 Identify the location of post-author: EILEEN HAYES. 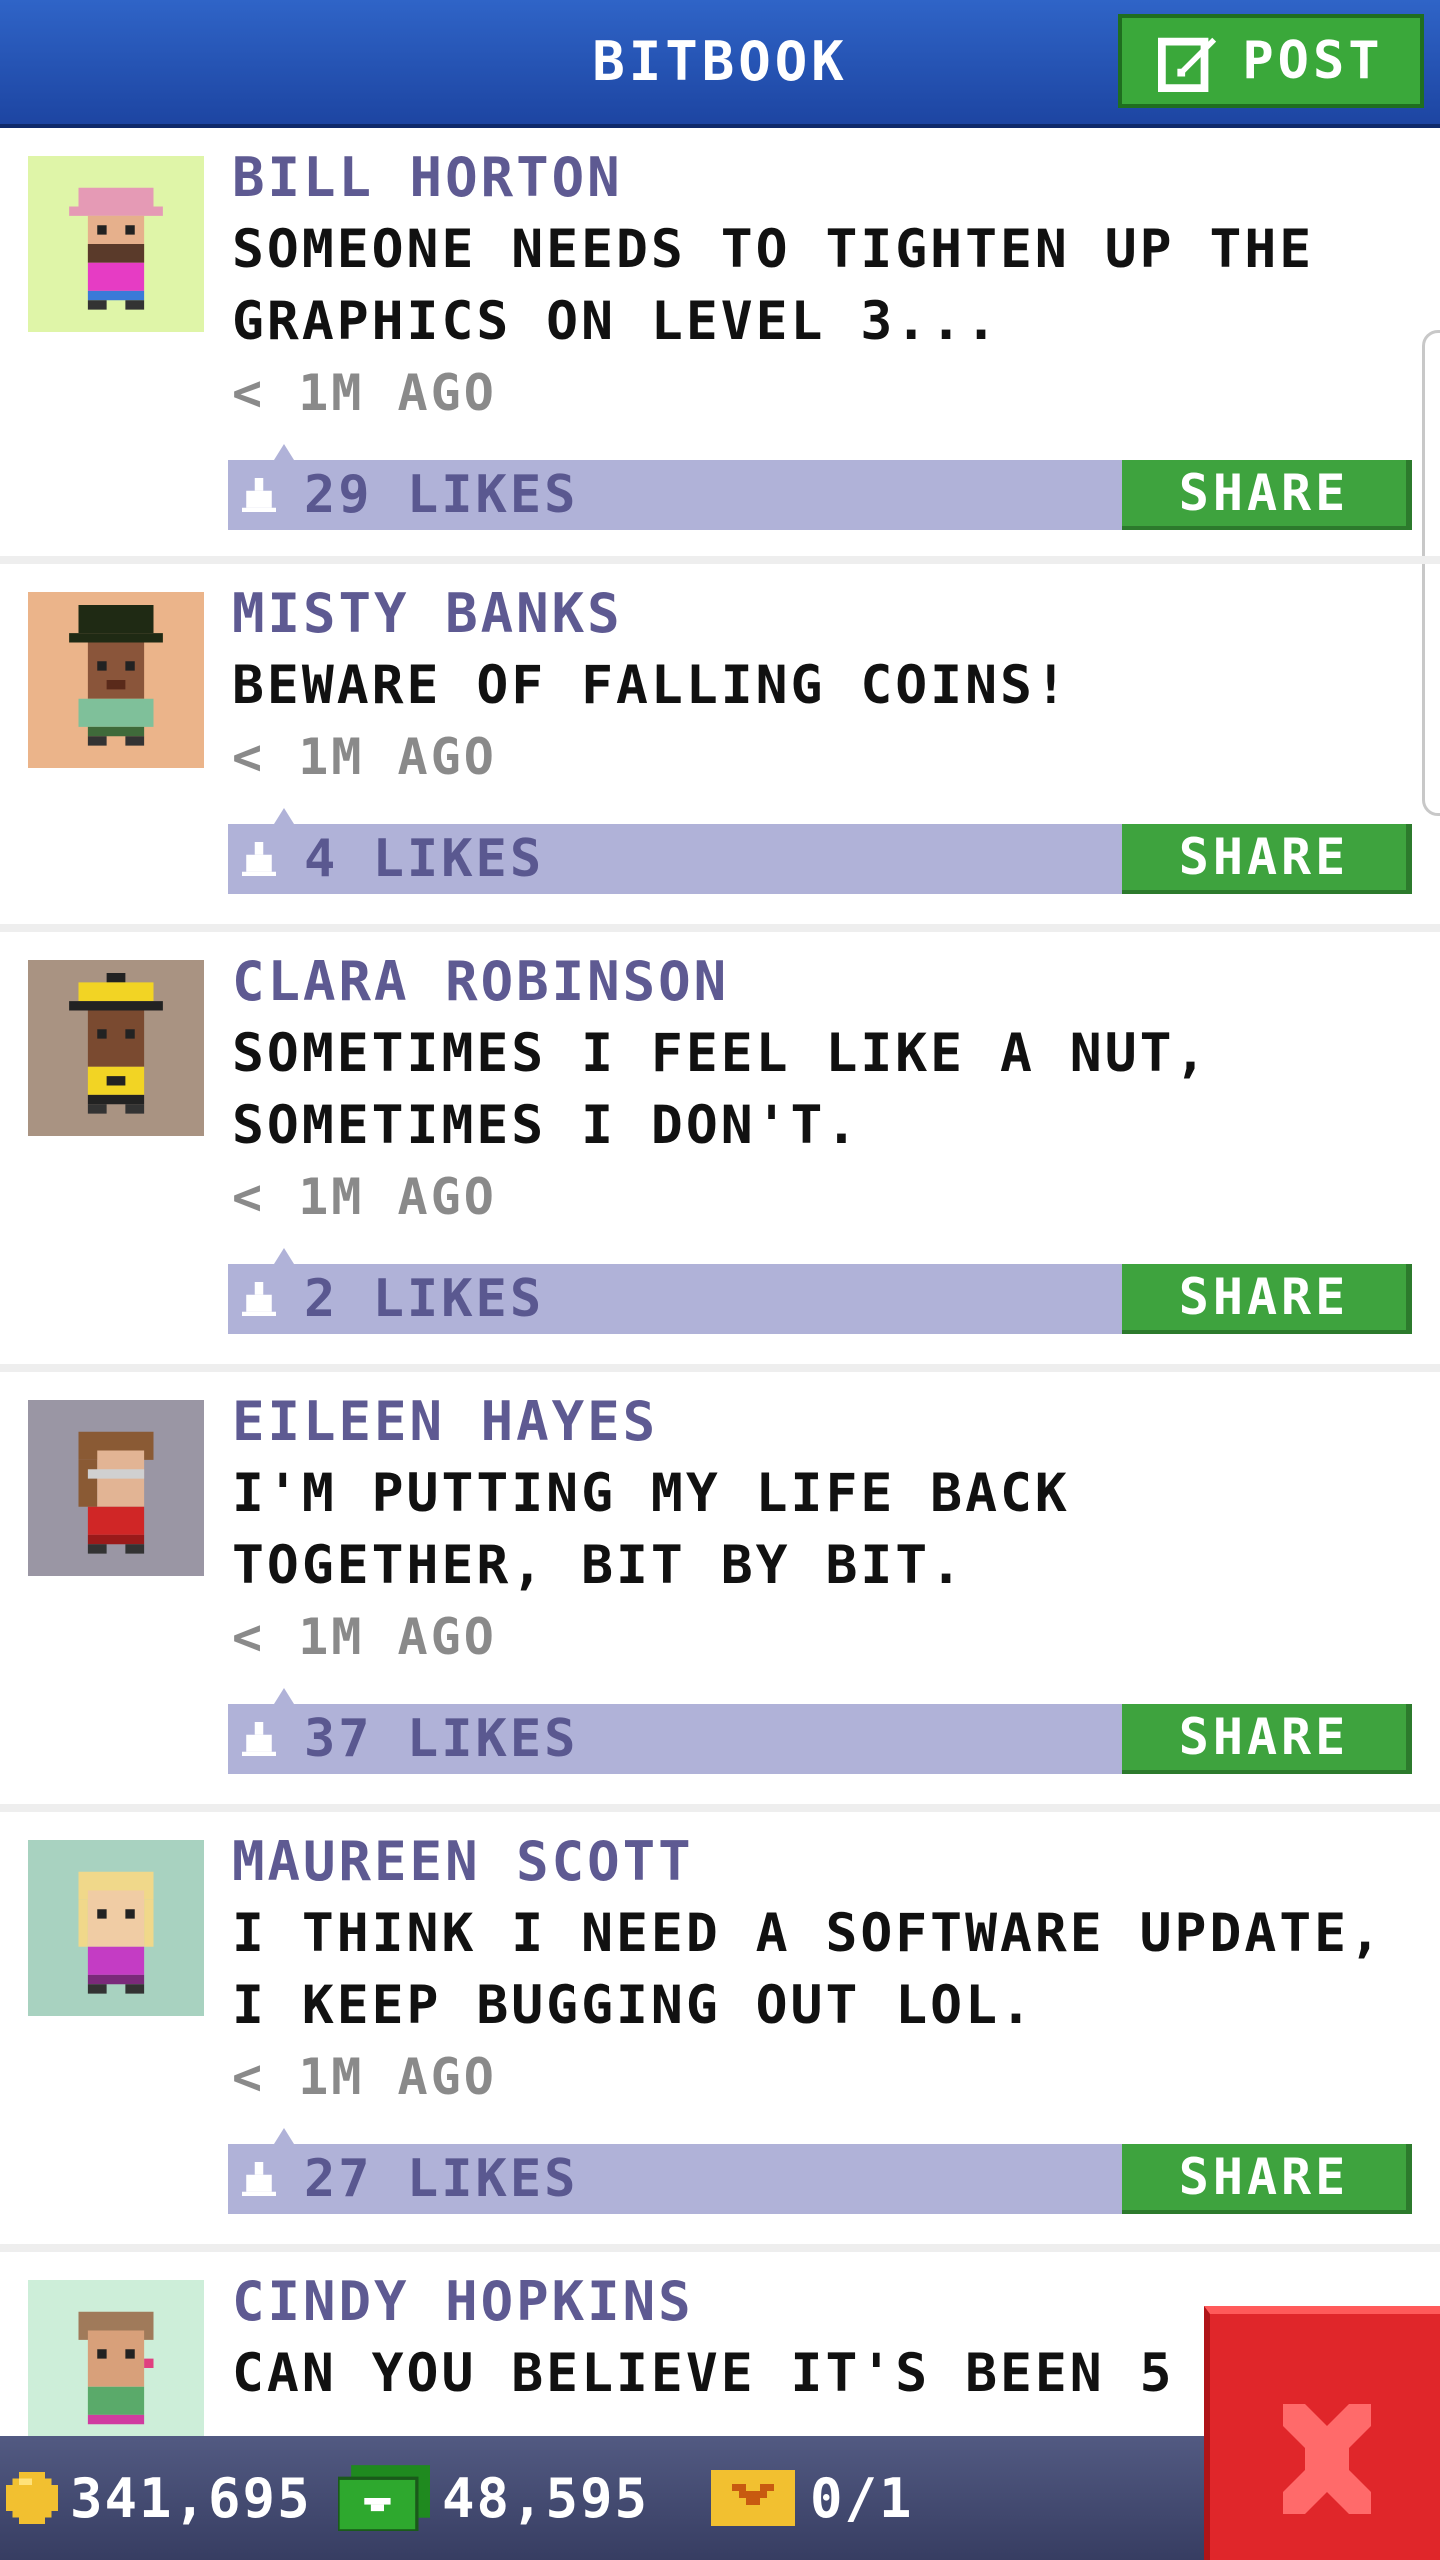
(445, 1421).